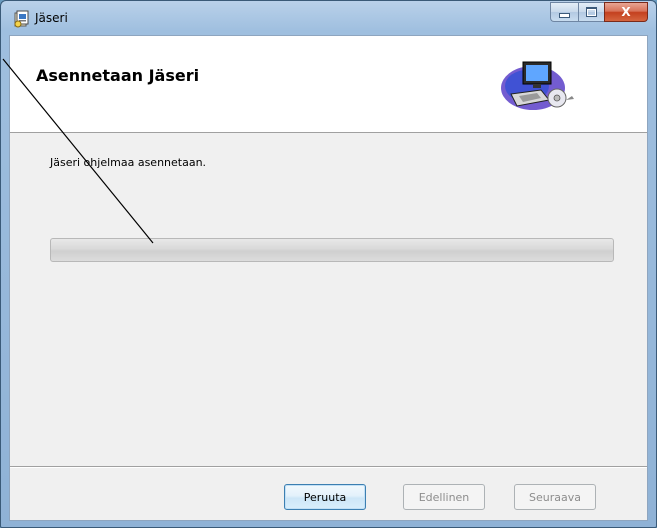  I want to click on next-button: Seuraava, so click(555, 497).